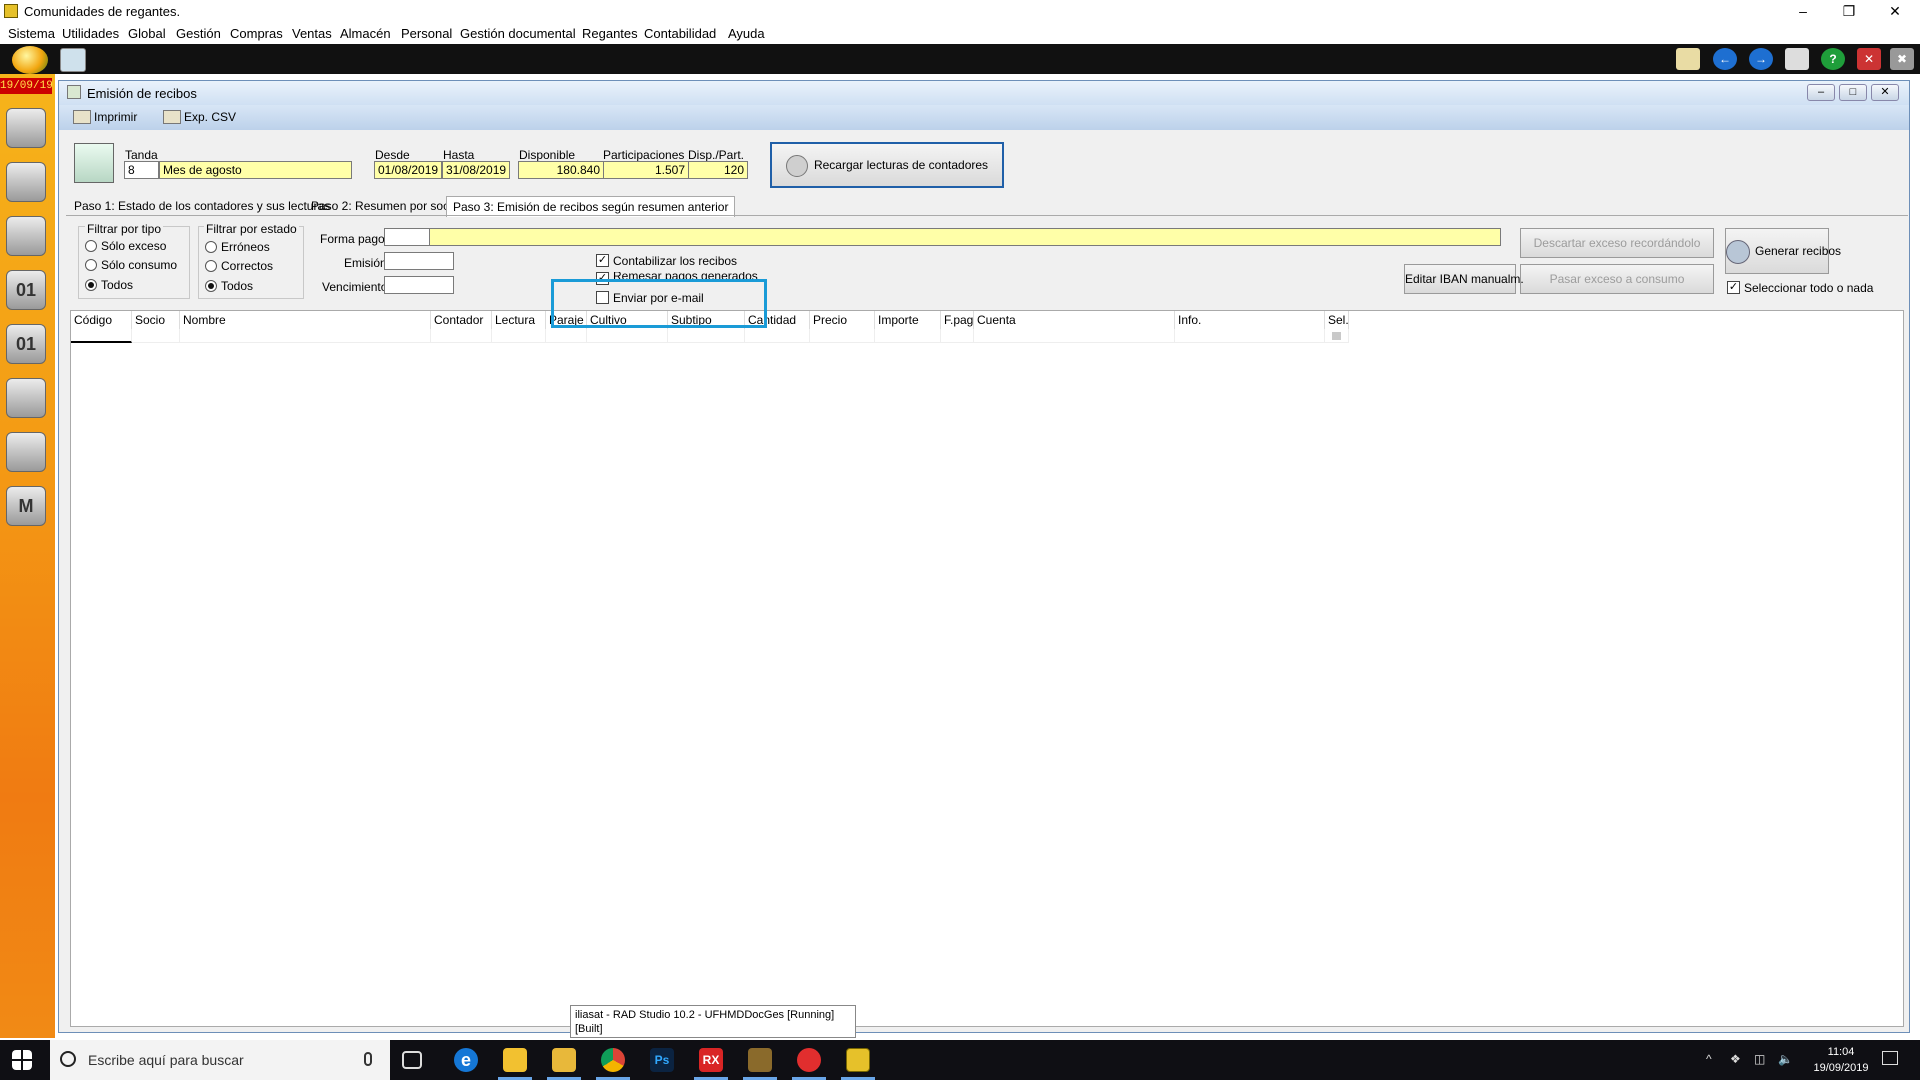 Image resolution: width=1920 pixels, height=1080 pixels. I want to click on sidebar-socios-icon, so click(26, 128).